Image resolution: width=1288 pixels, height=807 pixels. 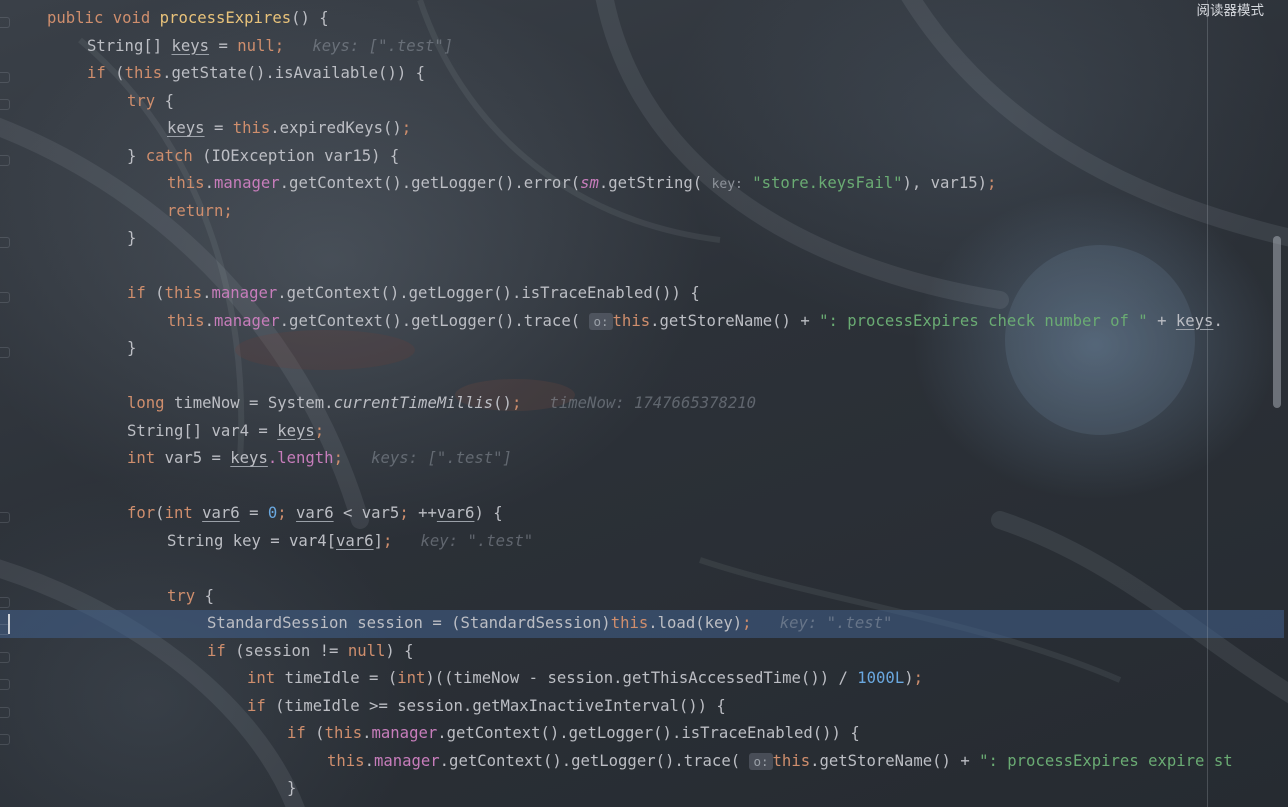 I want to click on code-text: String[] keys = null; keys: [".test"], so click(x=270, y=47).